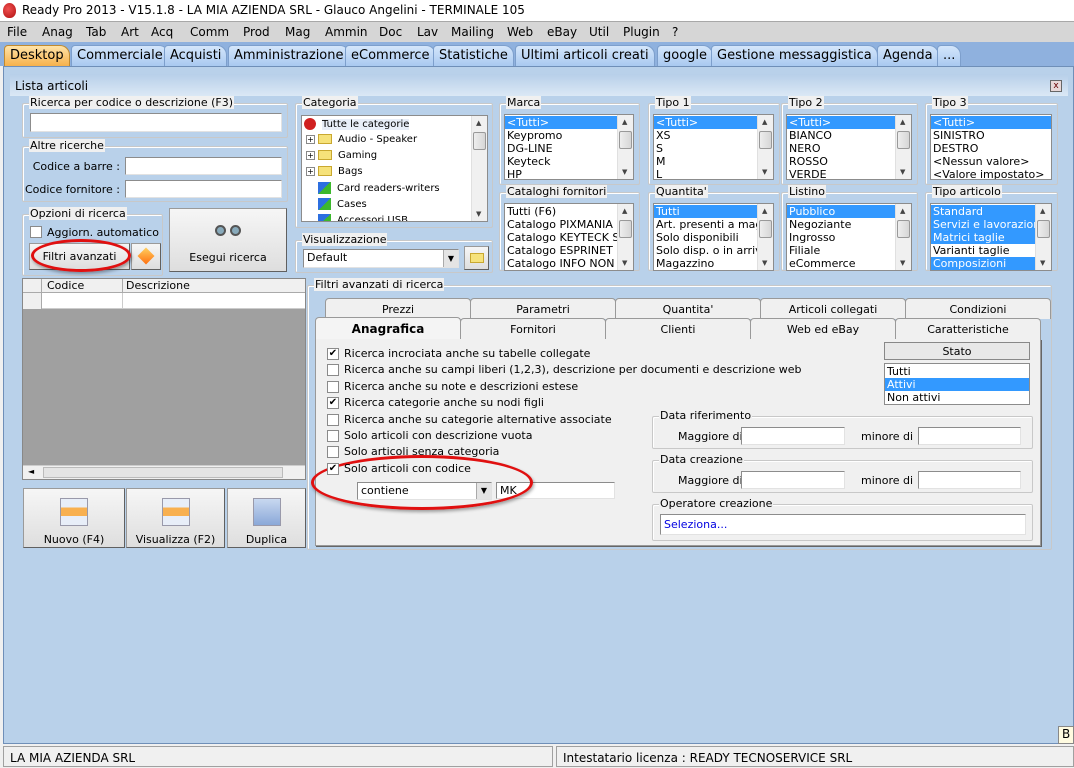 Image resolution: width=1074 pixels, height=768 pixels. What do you see at coordinates (346, 32) in the screenshot?
I see `menu-ammin: Ammin` at bounding box center [346, 32].